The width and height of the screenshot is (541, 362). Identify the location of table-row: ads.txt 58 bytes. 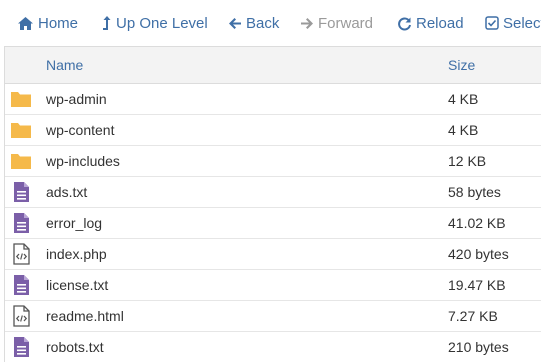
(273, 192).